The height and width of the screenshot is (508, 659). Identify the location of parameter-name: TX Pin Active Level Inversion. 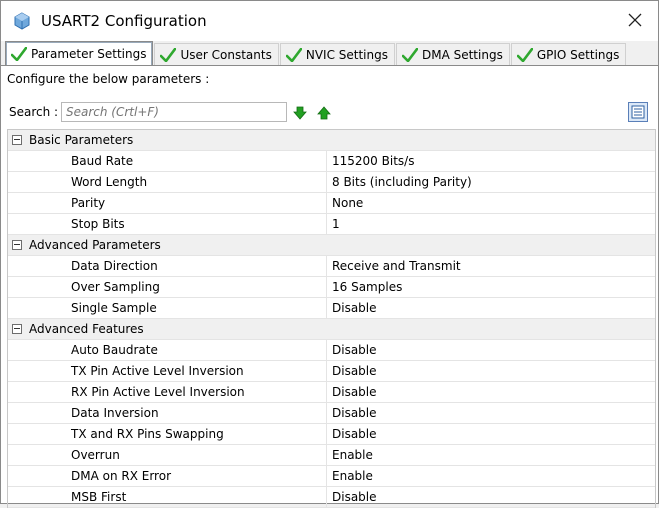
(157, 371).